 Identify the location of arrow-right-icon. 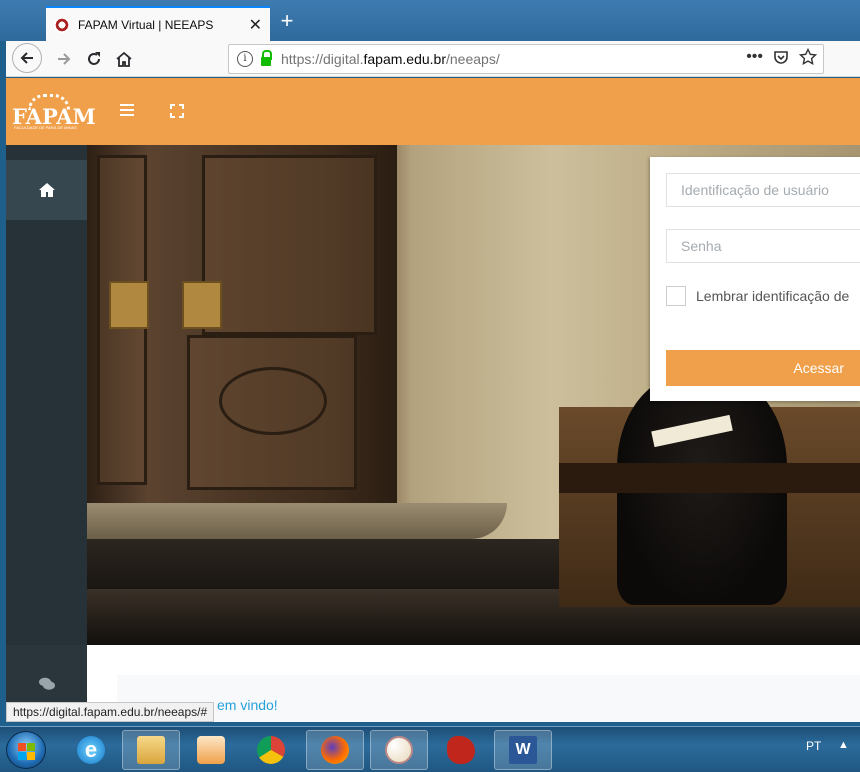
(64, 59).